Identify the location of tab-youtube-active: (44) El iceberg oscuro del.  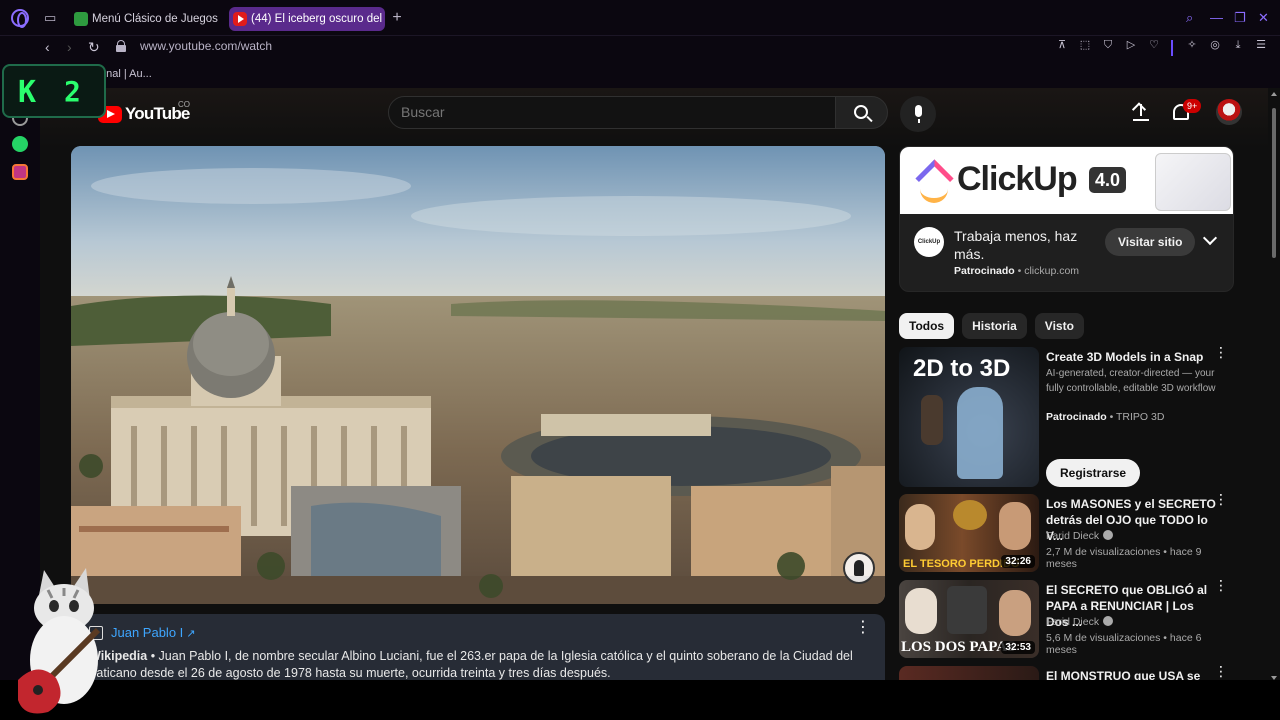
(307, 19).